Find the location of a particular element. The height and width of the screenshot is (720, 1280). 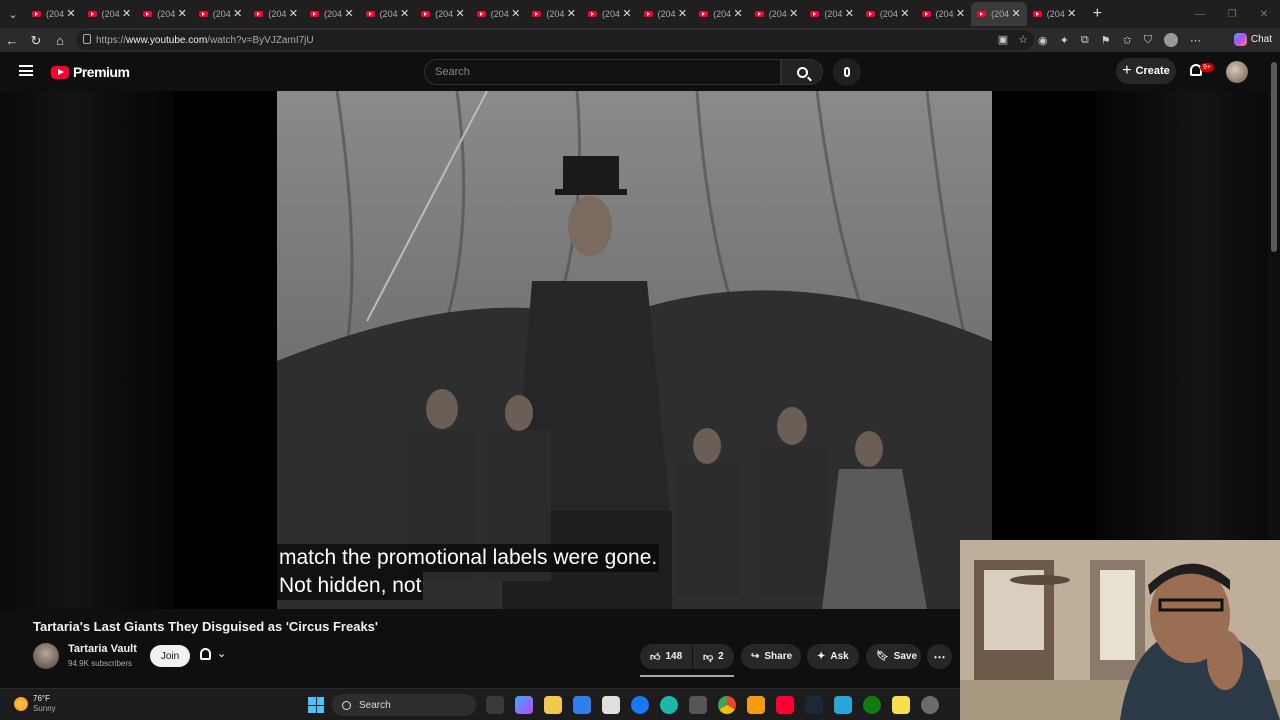

tab-list-chevron-icon: ⌄ is located at coordinates (13, 14).